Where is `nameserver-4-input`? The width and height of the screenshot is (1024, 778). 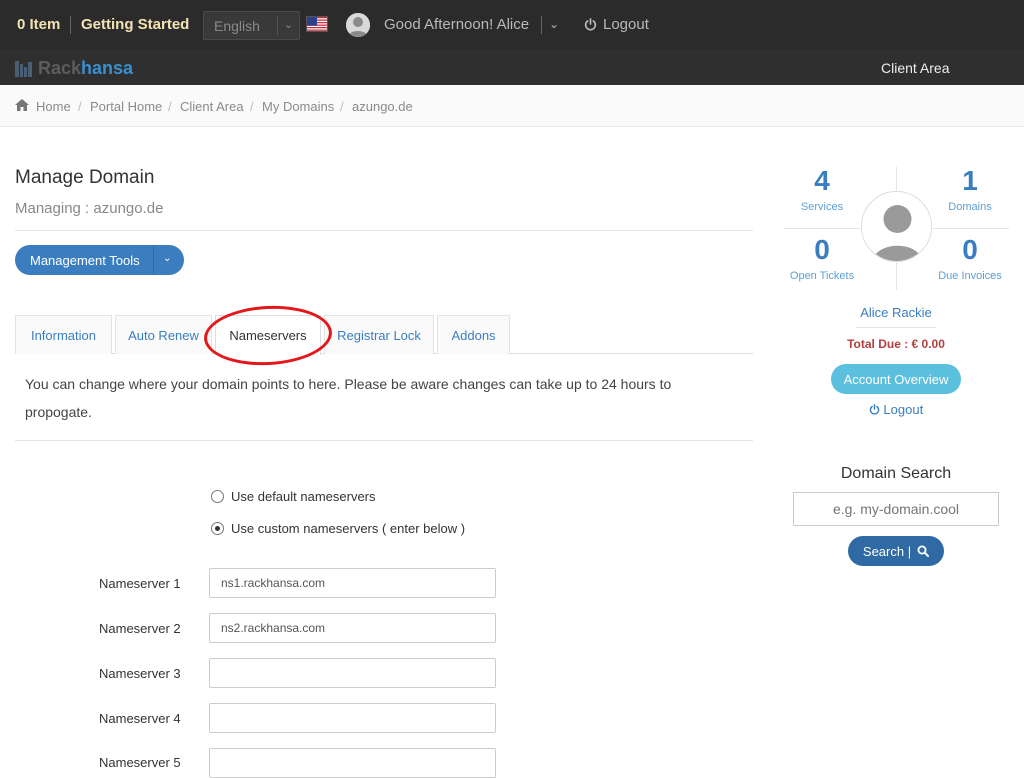 nameserver-4-input is located at coordinates (352, 718).